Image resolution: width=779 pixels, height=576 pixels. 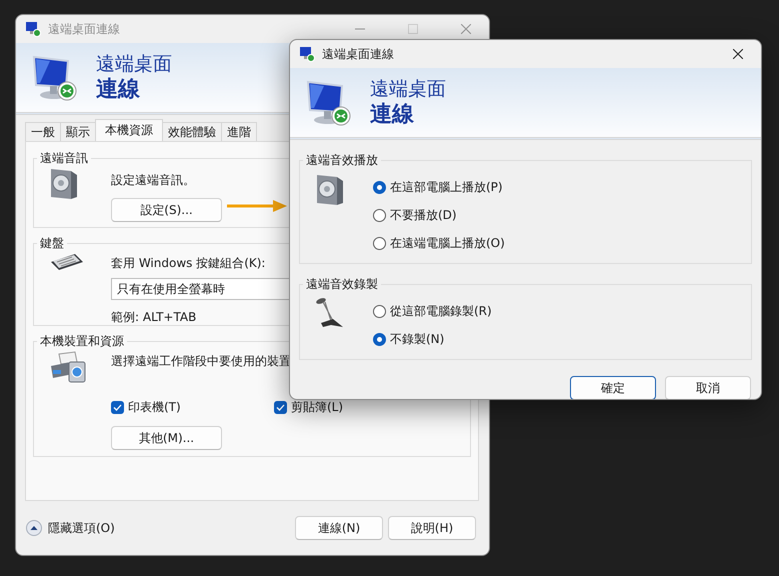 I want to click on radio-label: 從這部電腦錄製(R), so click(x=441, y=311).